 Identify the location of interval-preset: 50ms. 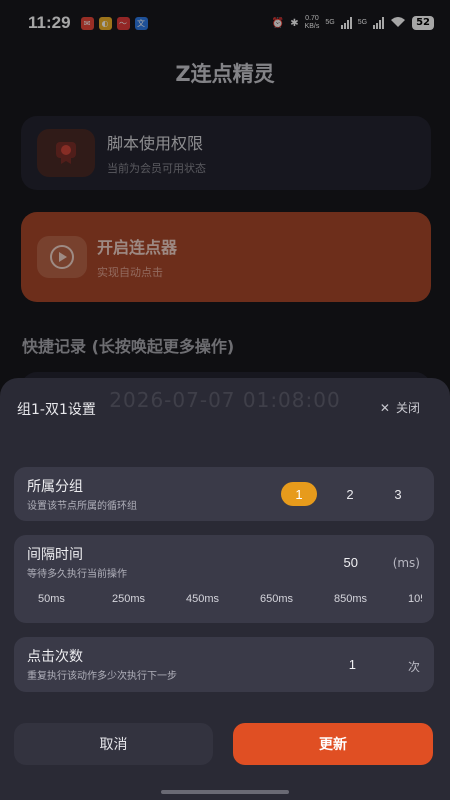
(75, 599).